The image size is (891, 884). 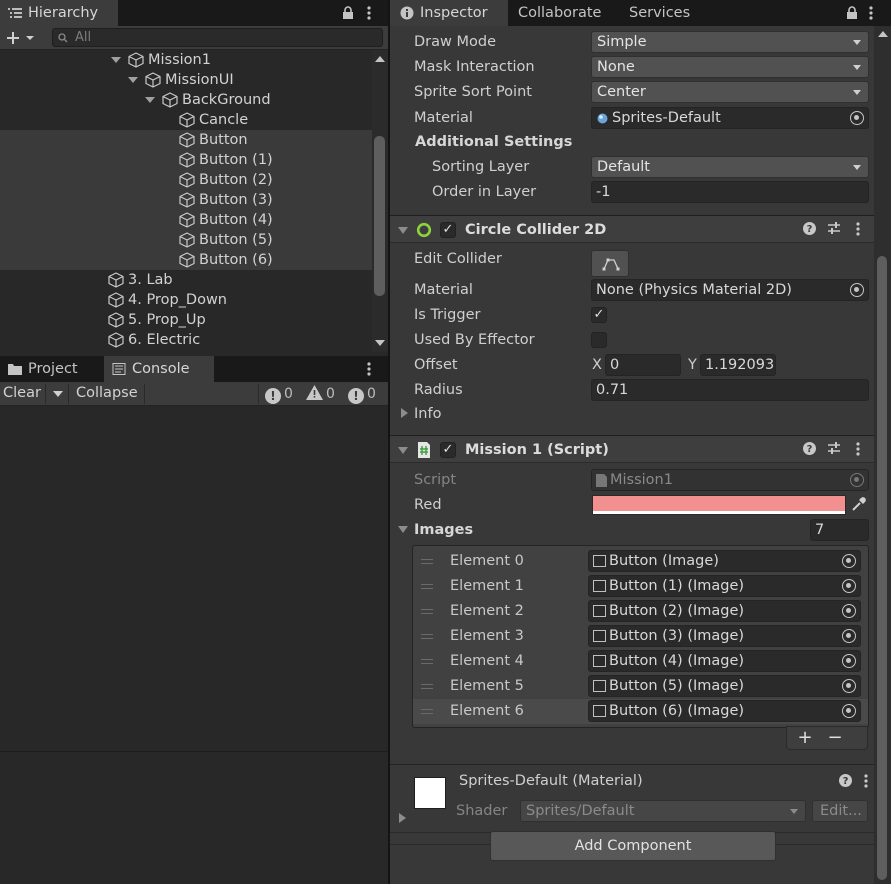 What do you see at coordinates (493, 142) in the screenshot?
I see `additional-settings-label: Additional Settings` at bounding box center [493, 142].